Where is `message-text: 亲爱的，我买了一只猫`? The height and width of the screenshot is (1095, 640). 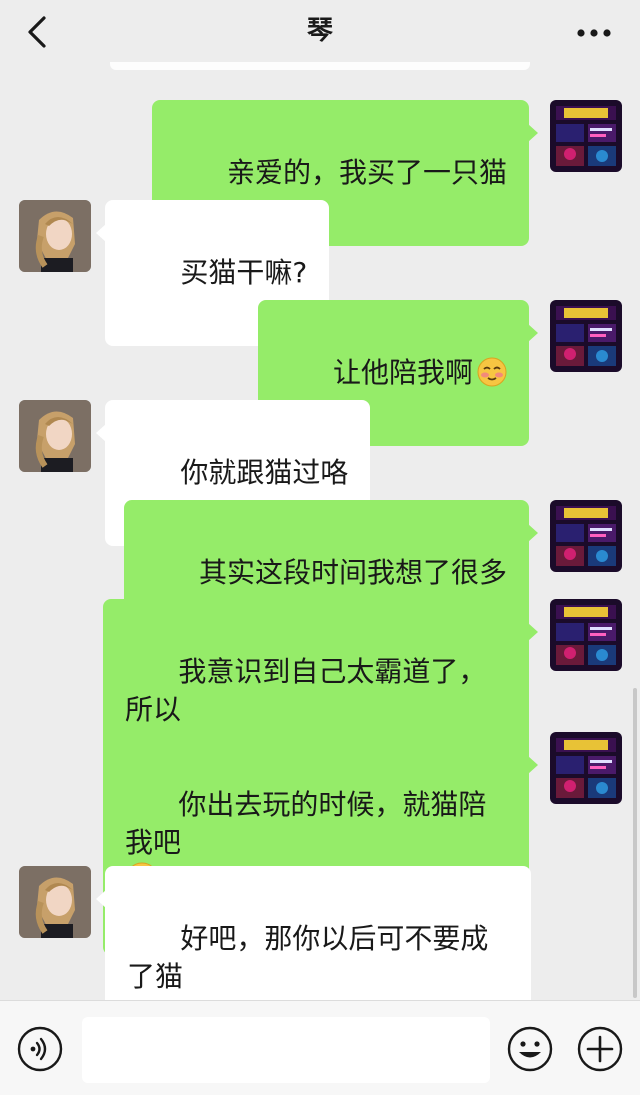
message-text: 亲爱的，我买了一只猫 is located at coordinates (366, 172).